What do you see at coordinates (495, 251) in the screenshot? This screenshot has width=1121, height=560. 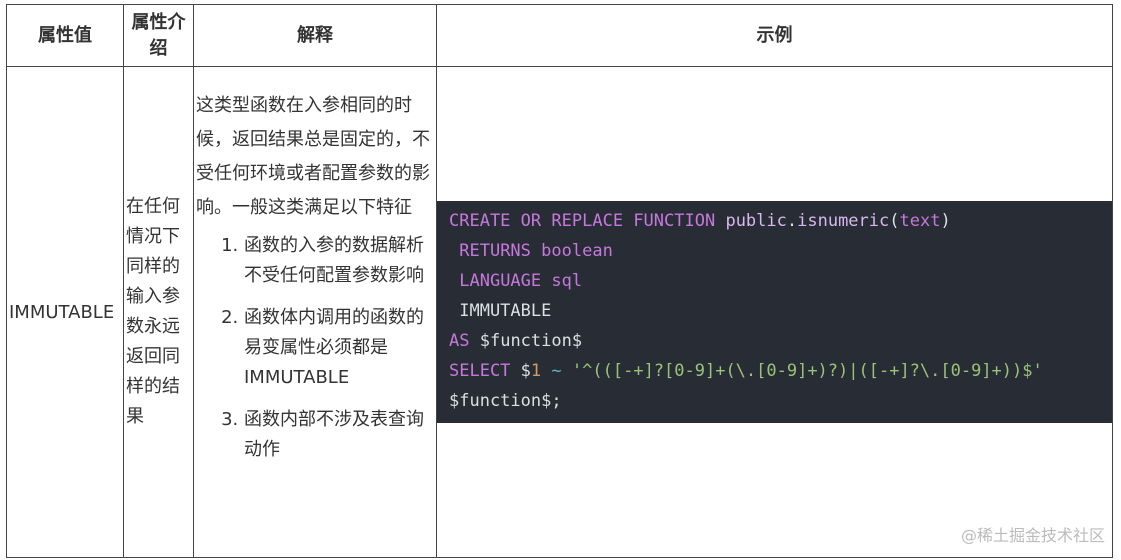 I see `code-keyword: RETURNS` at bounding box center [495, 251].